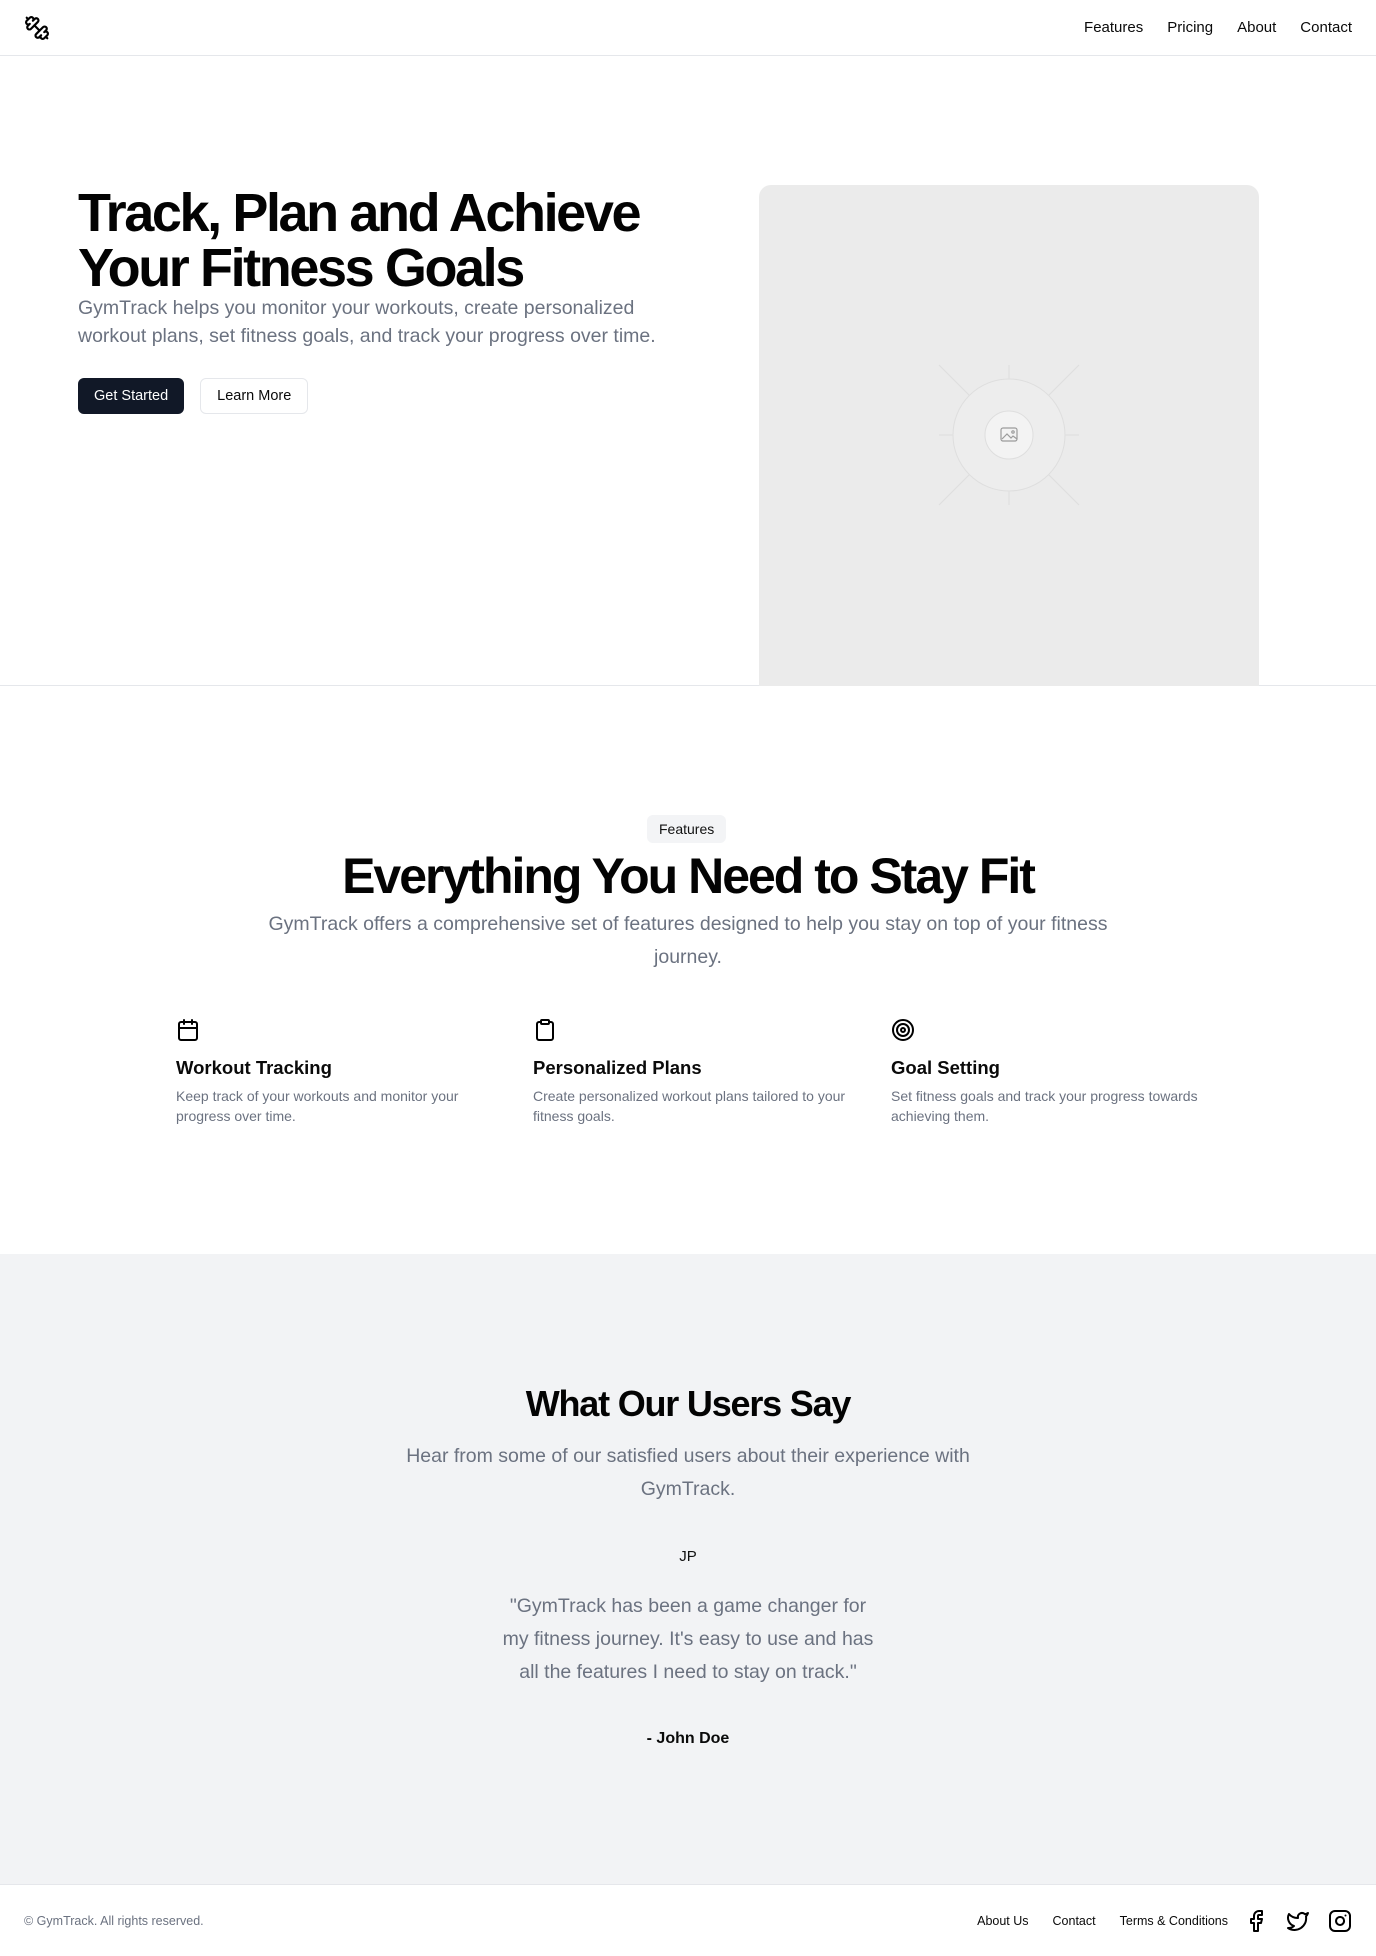 Image resolution: width=1376 pixels, height=1956 pixels. I want to click on learn-more-button: Learn More, so click(254, 396).